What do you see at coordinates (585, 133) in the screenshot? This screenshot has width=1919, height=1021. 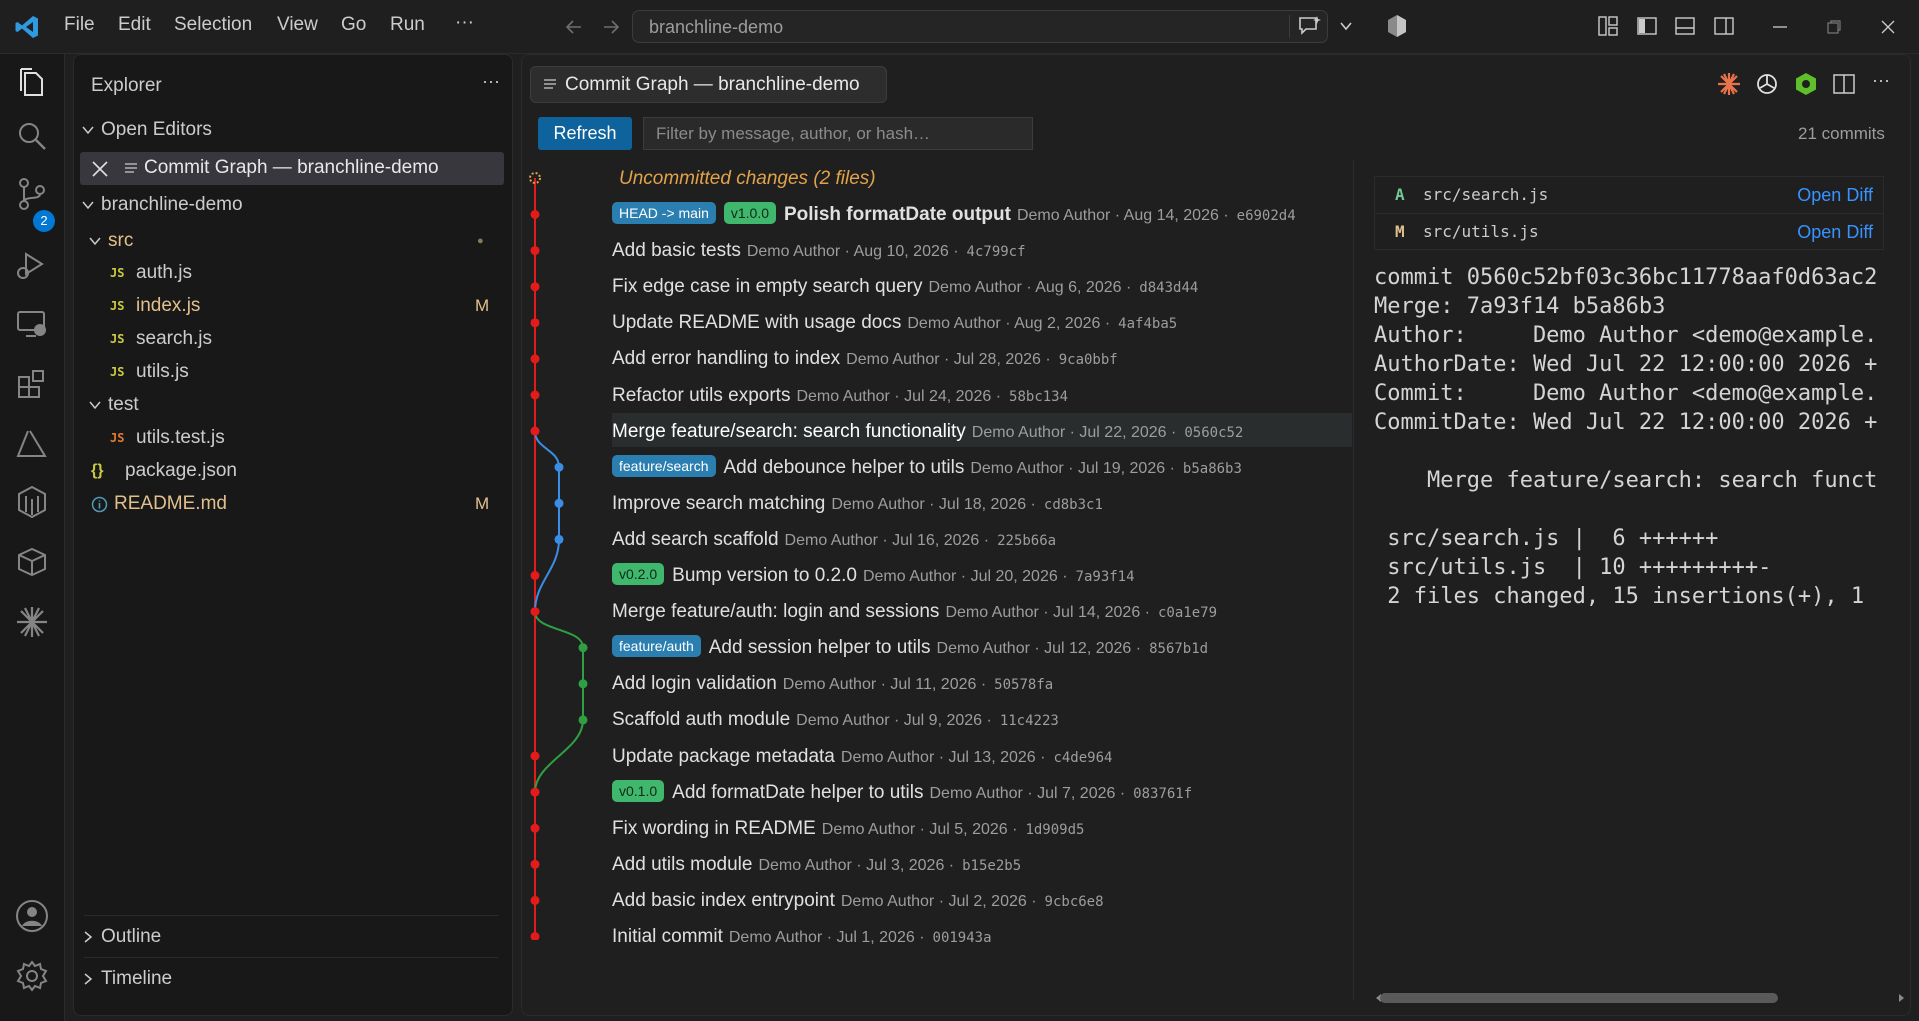 I see `refresh-button: Refresh` at bounding box center [585, 133].